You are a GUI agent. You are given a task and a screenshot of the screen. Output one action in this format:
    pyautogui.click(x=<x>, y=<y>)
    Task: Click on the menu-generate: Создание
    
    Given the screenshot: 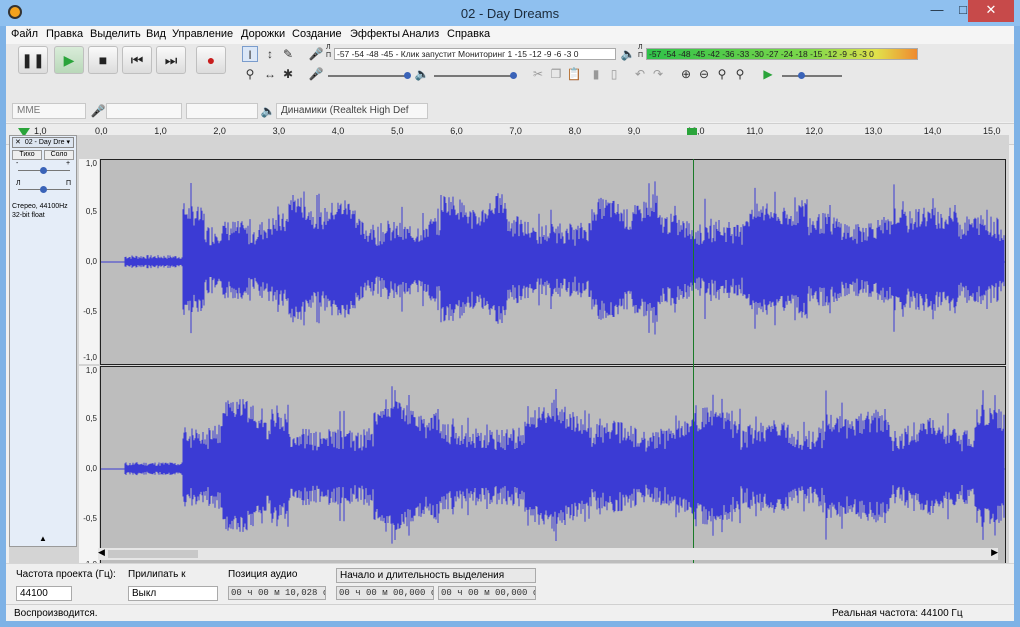 What is the action you would take?
    pyautogui.click(x=317, y=34)
    